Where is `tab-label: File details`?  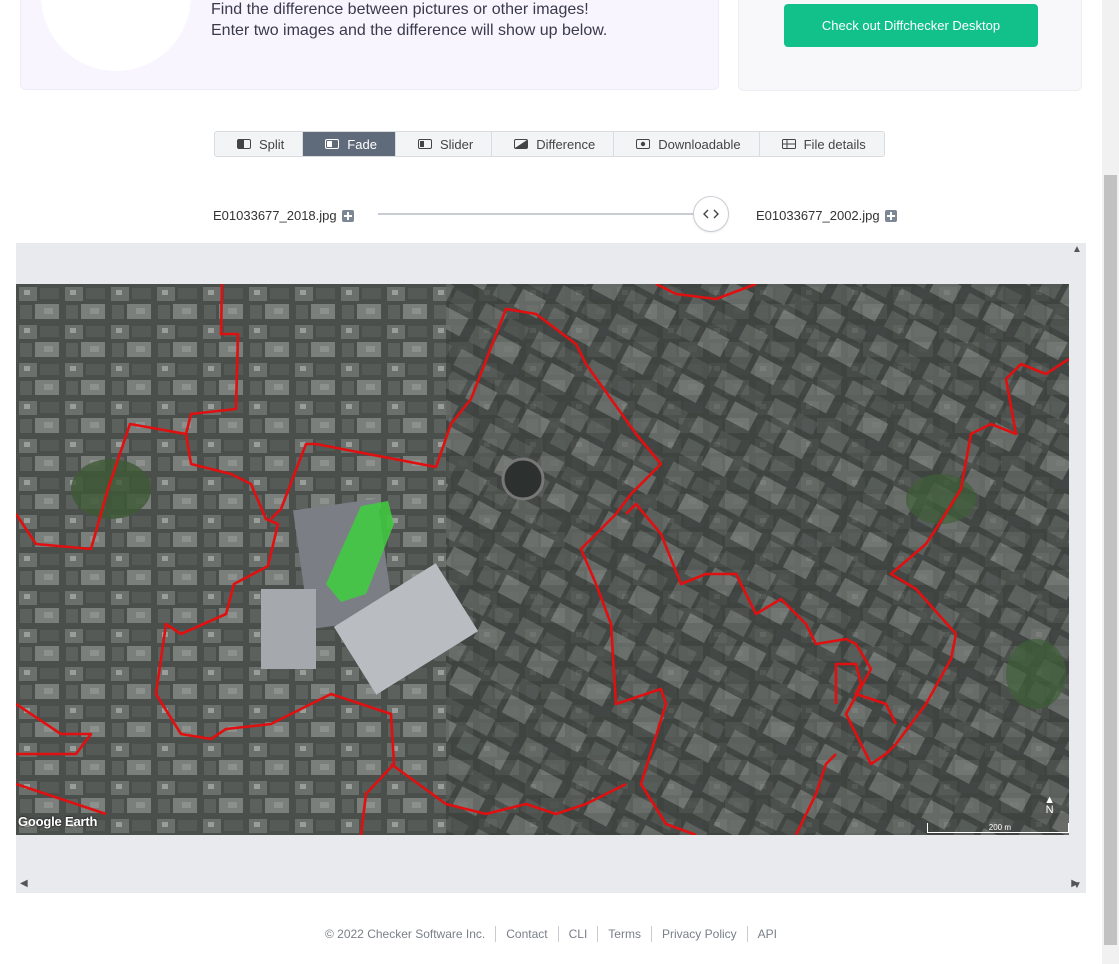 tab-label: File details is located at coordinates (834, 144).